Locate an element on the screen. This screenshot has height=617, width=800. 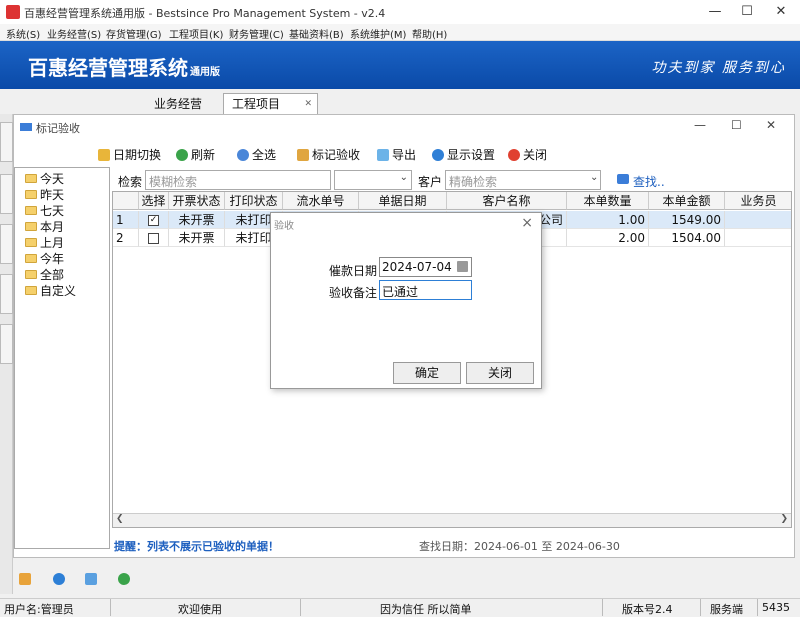
select-all-button: 全选 is located at coordinates (256, 154).